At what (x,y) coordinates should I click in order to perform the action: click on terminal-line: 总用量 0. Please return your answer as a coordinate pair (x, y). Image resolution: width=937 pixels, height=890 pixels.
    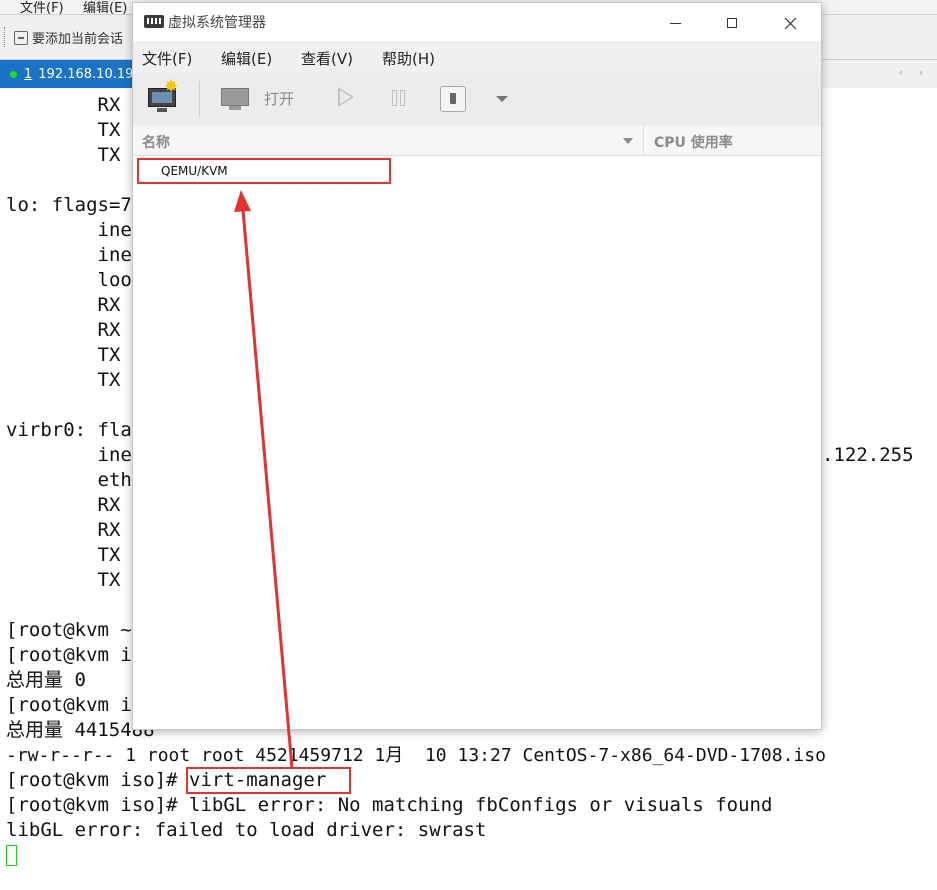
    Looking at the image, I should click on (46, 680).